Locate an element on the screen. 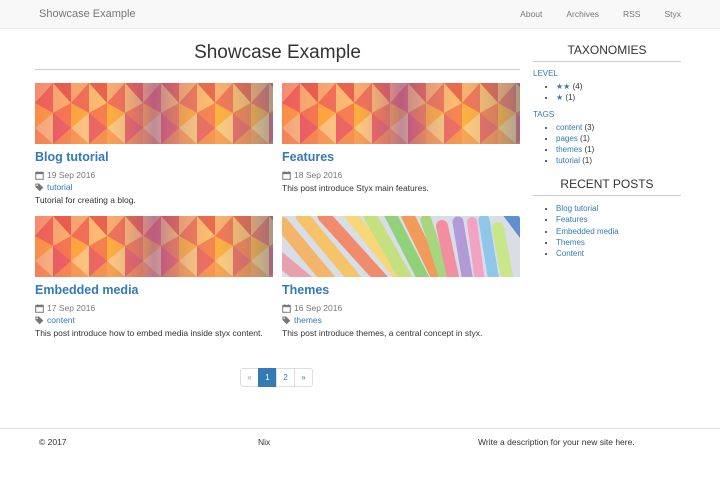  pagination-next: » is located at coordinates (303, 377).